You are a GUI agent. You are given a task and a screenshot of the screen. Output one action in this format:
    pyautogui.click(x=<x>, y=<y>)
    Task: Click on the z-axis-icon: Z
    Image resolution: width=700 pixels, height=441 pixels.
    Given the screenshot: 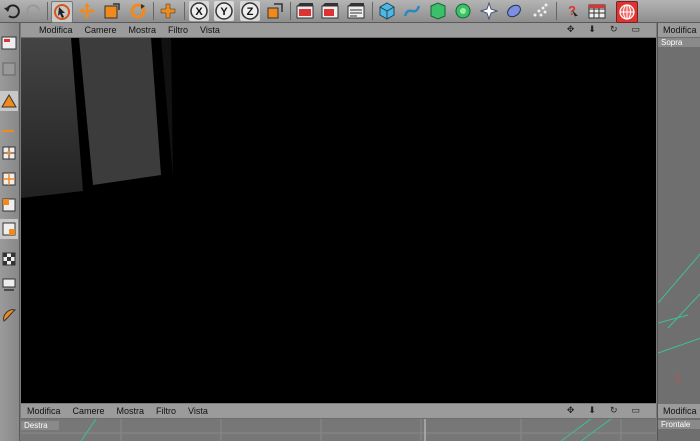 What is the action you would take?
    pyautogui.click(x=250, y=11)
    